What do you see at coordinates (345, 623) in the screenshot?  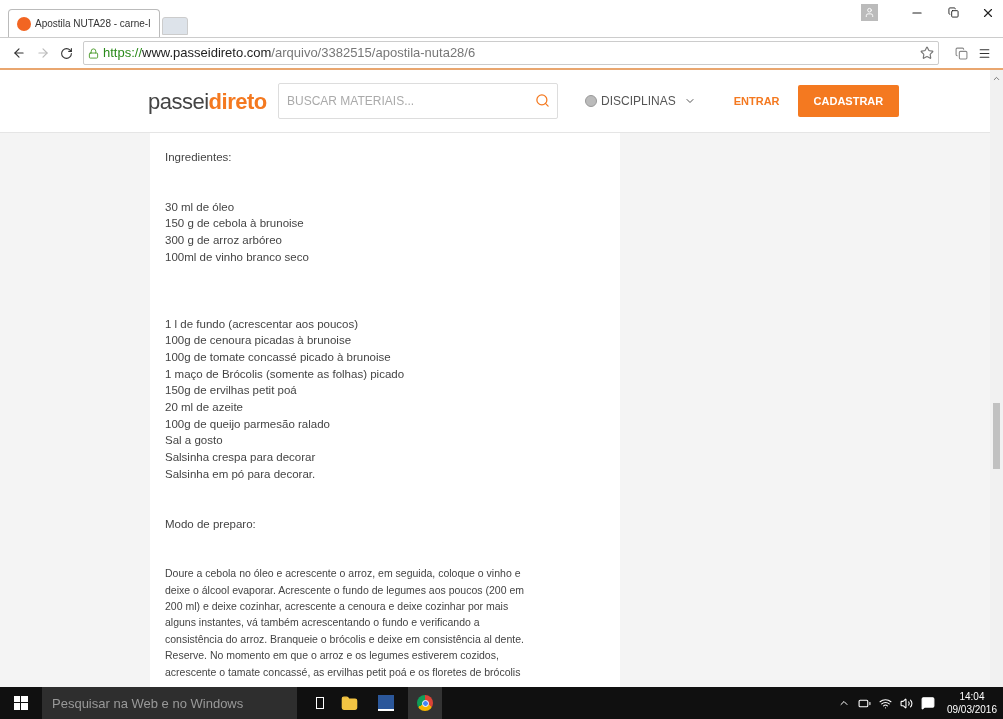 I see `instructions-paragraph: Doure a cebola no óleo e acrescente o arroz, em seguida, coloque o vinho e deixe o álcool evaporar. Acrescente o fundo de legumes aos poucos (200 em 200 ml) e deixe cozinhar, acrescente a cenoura e deixe cozinhar por mais alguns instantes, vá também acrescentando o fundo e verificando a consistência do arroz. Branqueie o brócolis e deixe em consistência al dente. Reserve. No momento em que o arroz e os legumes estiverem cozidos, acrescente o tamate concassé, as ervilhas petit poá e os floretes de brócolis` at bounding box center [345, 623].